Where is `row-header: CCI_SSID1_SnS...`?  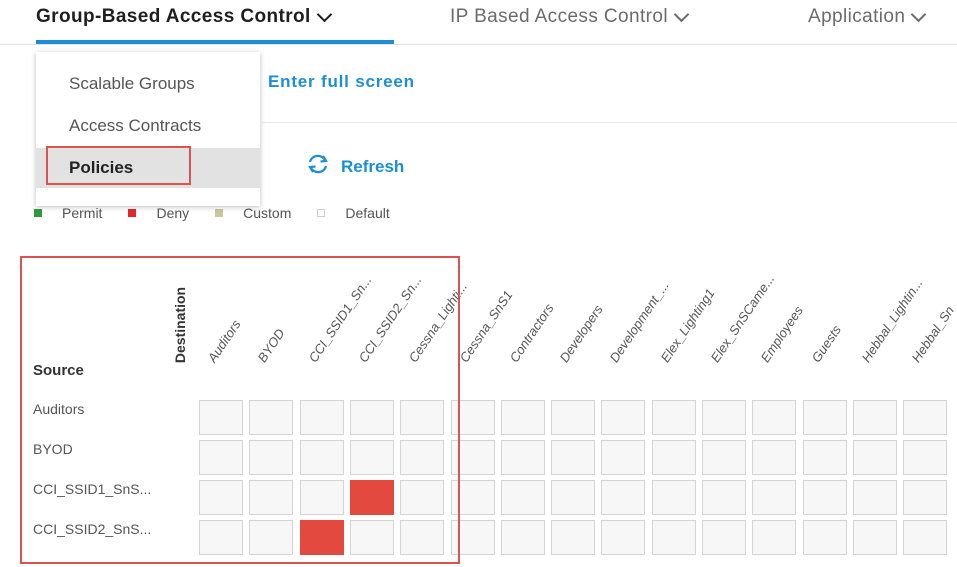 row-header: CCI_SSID1_SnS... is located at coordinates (92, 489).